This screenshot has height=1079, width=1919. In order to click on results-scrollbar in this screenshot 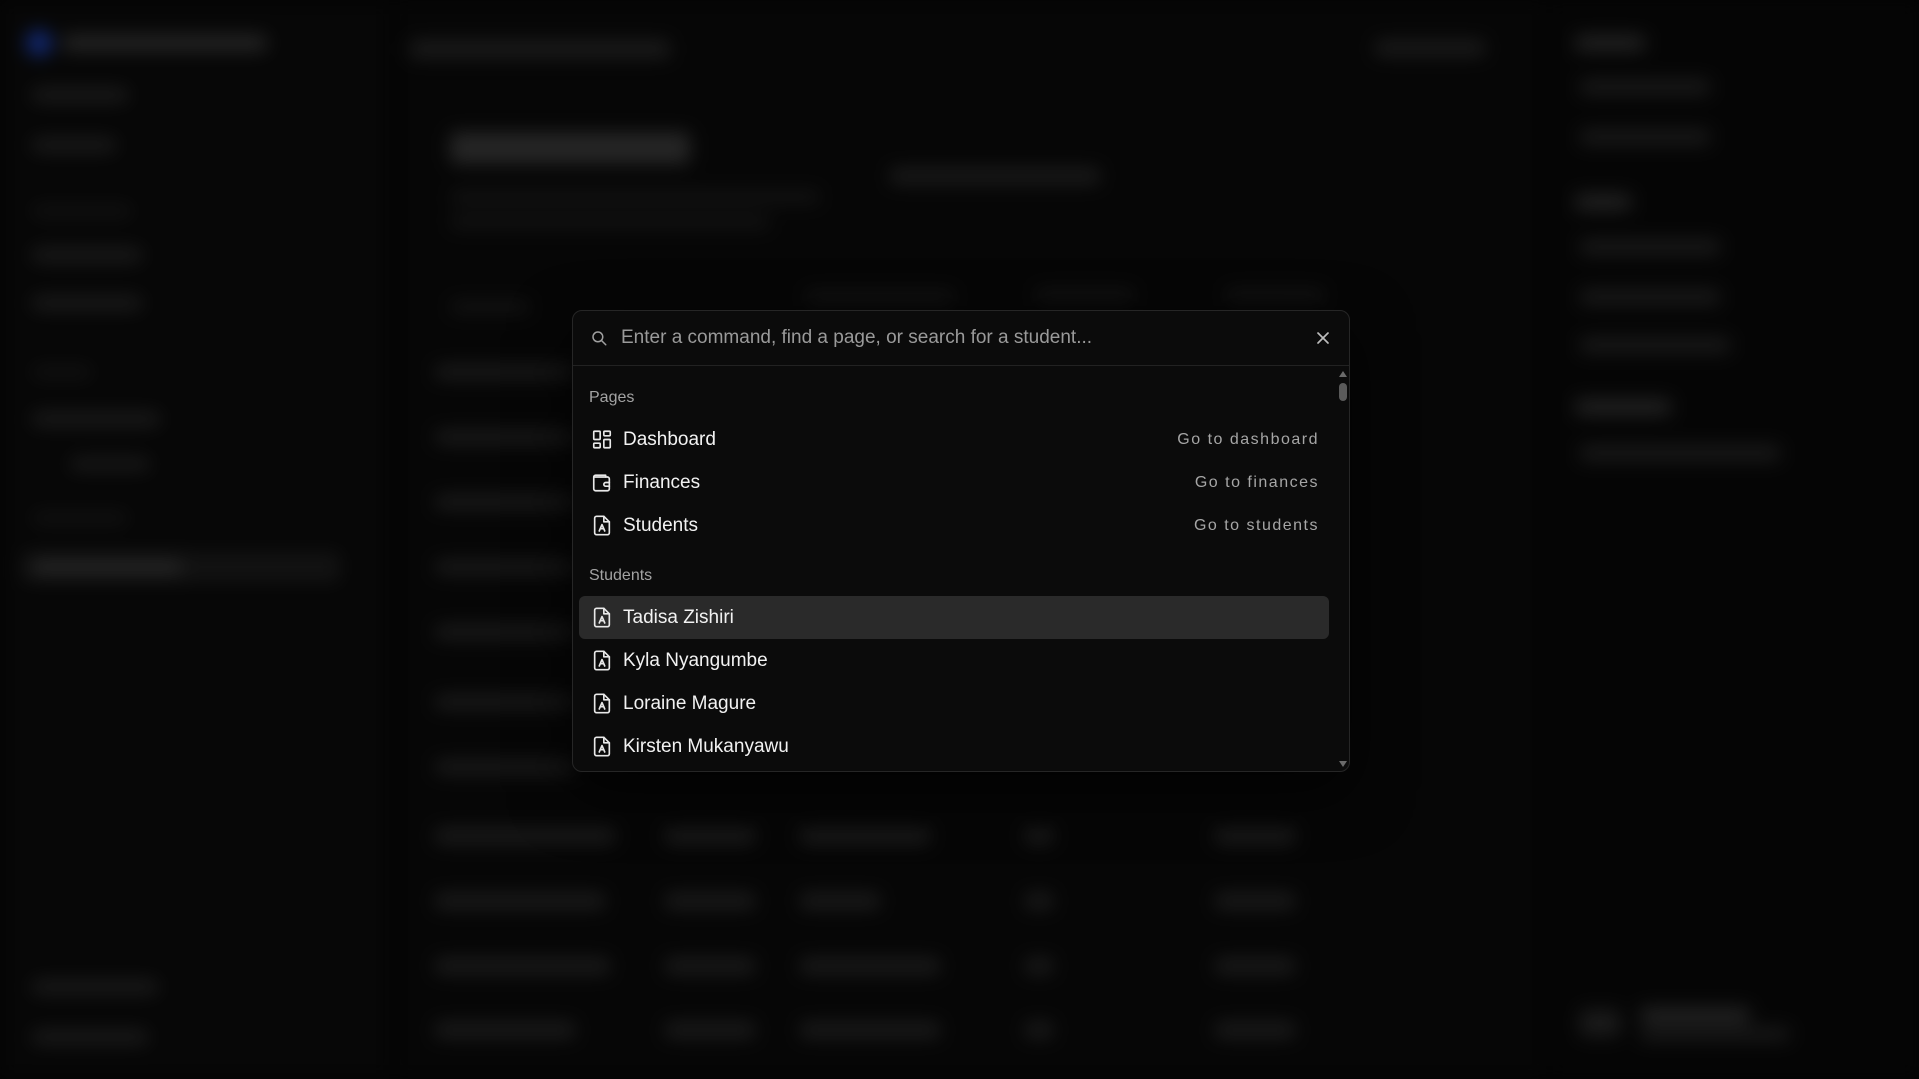, I will do `click(1342, 568)`.